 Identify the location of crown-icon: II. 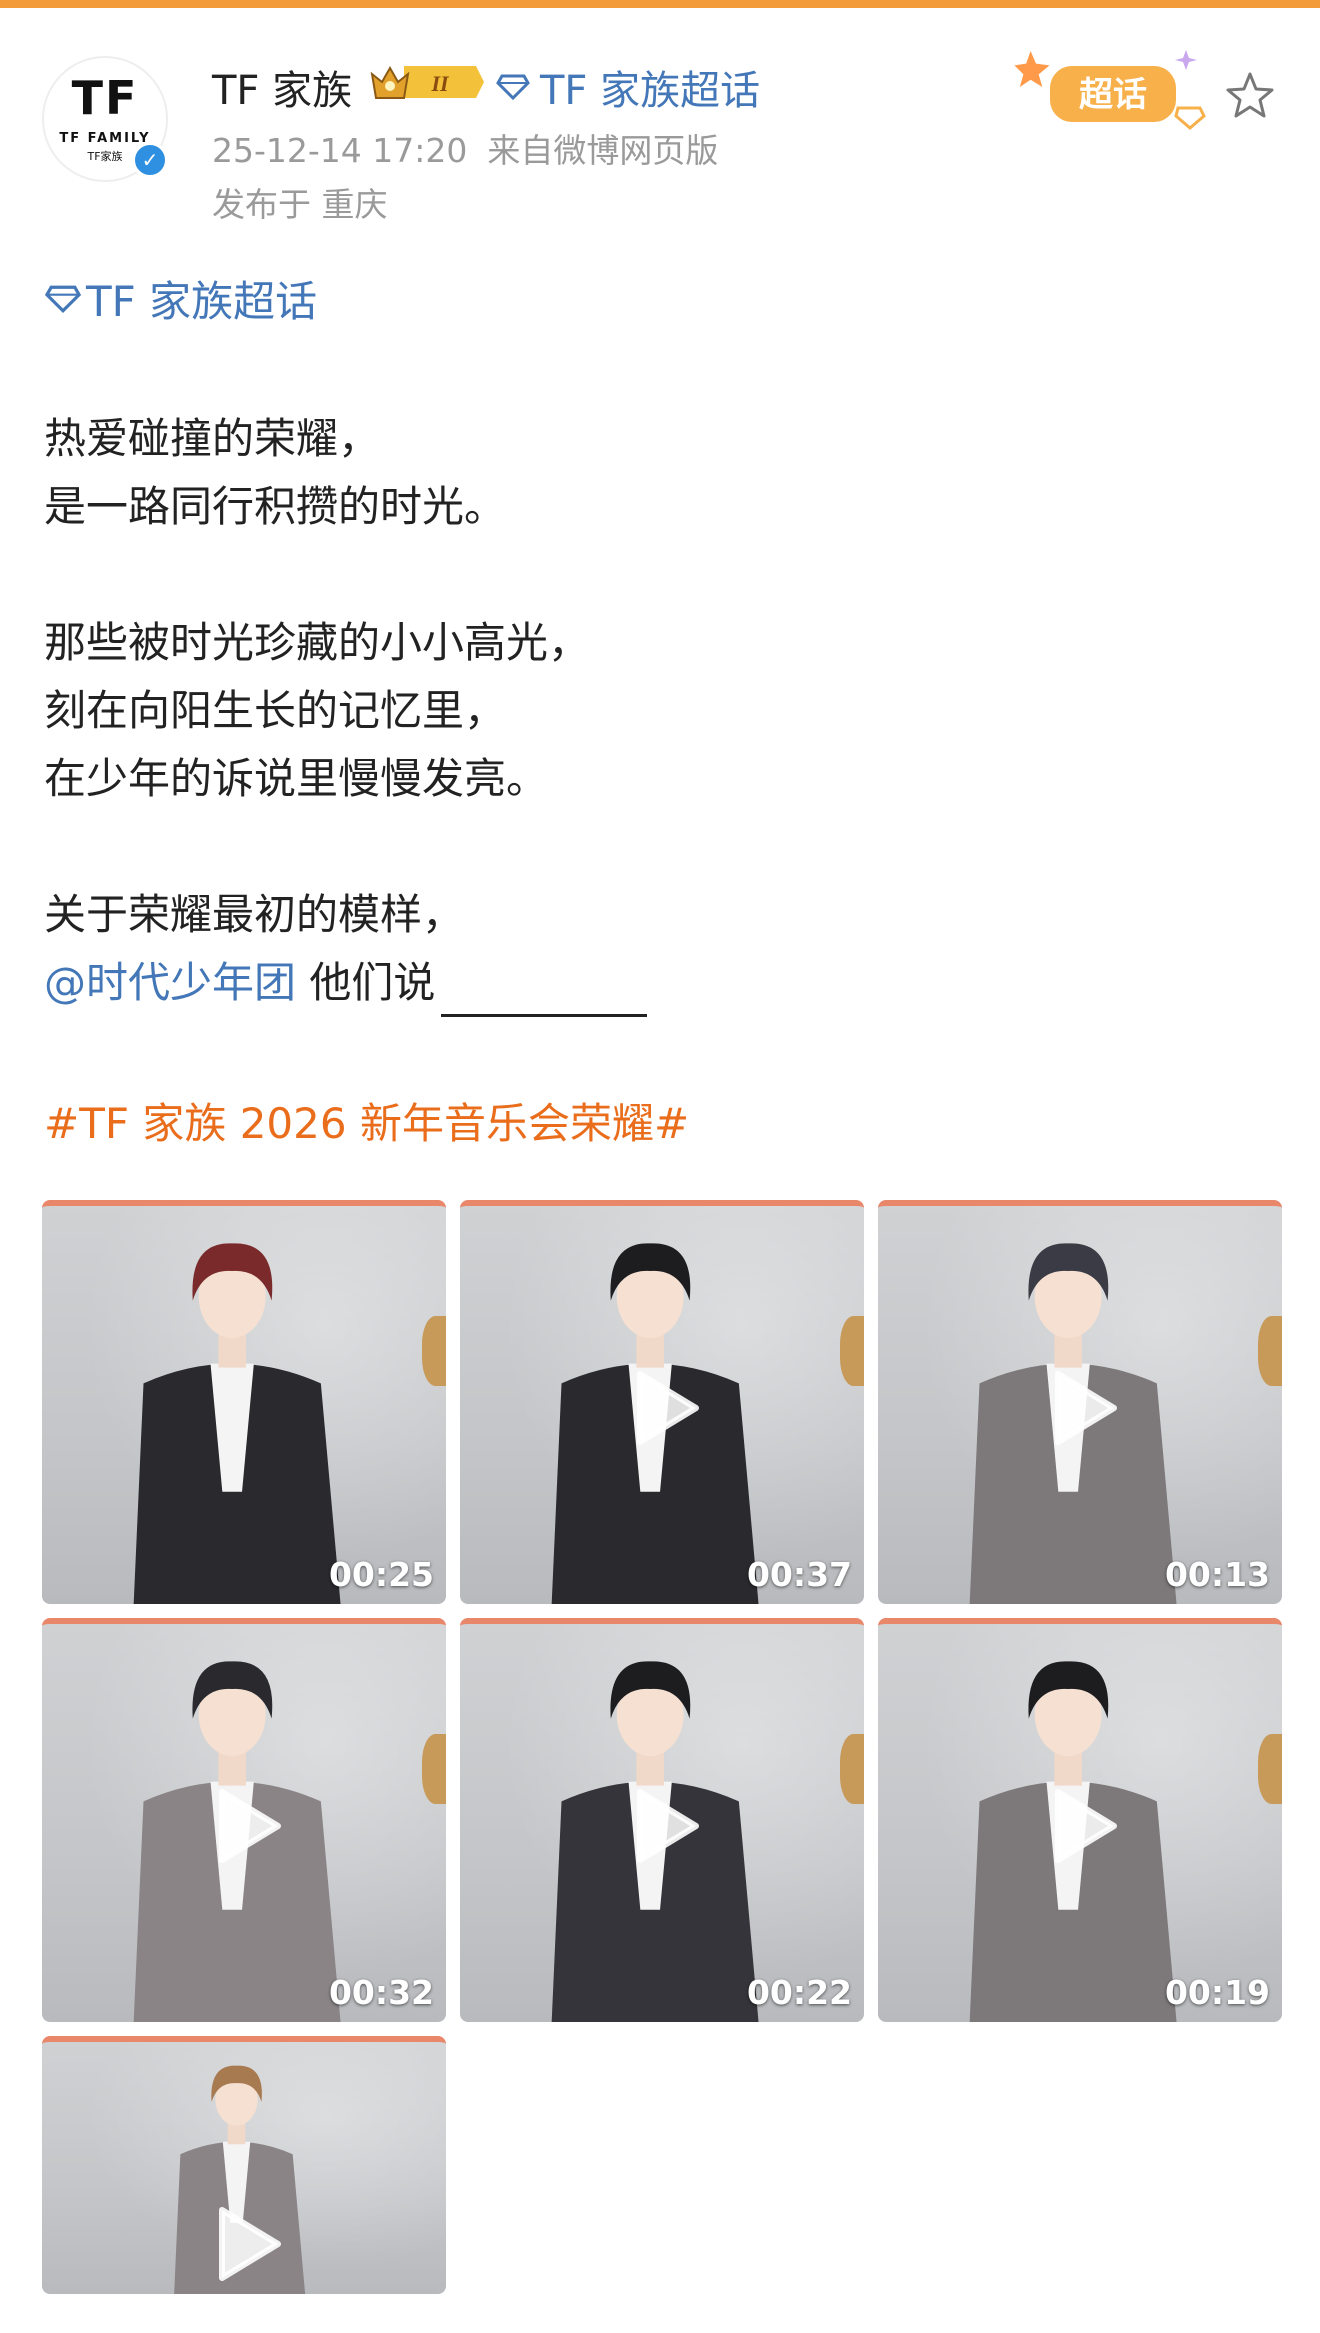
(426, 82).